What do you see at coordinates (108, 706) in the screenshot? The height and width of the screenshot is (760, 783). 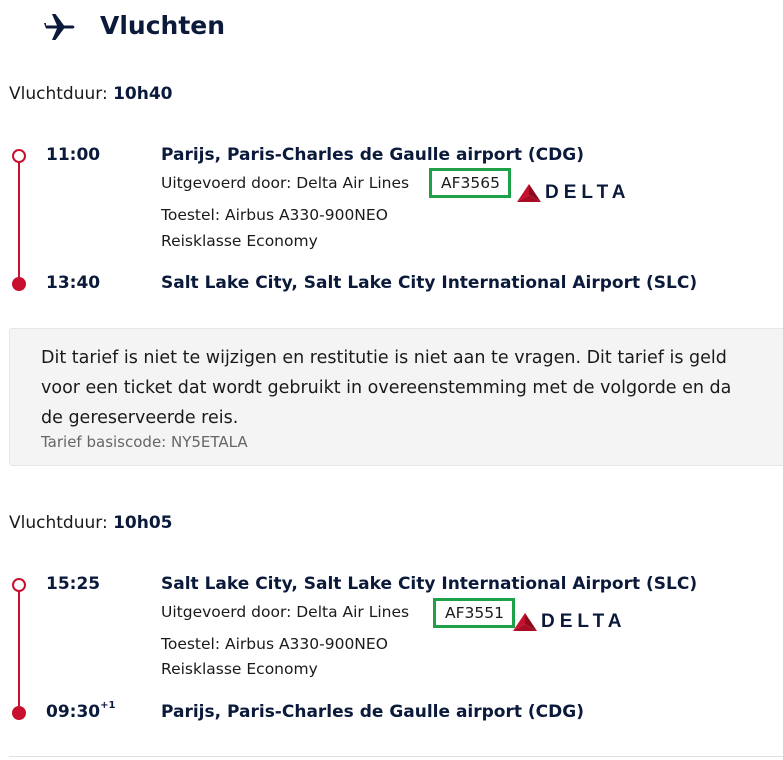 I see `day-offset: +1` at bounding box center [108, 706].